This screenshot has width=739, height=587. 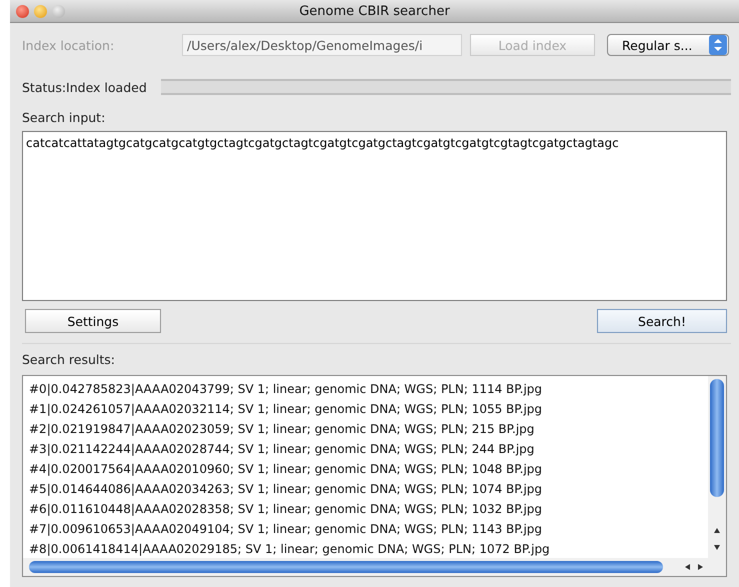 I want to click on status-text: Status:Index loaded, so click(x=84, y=87).